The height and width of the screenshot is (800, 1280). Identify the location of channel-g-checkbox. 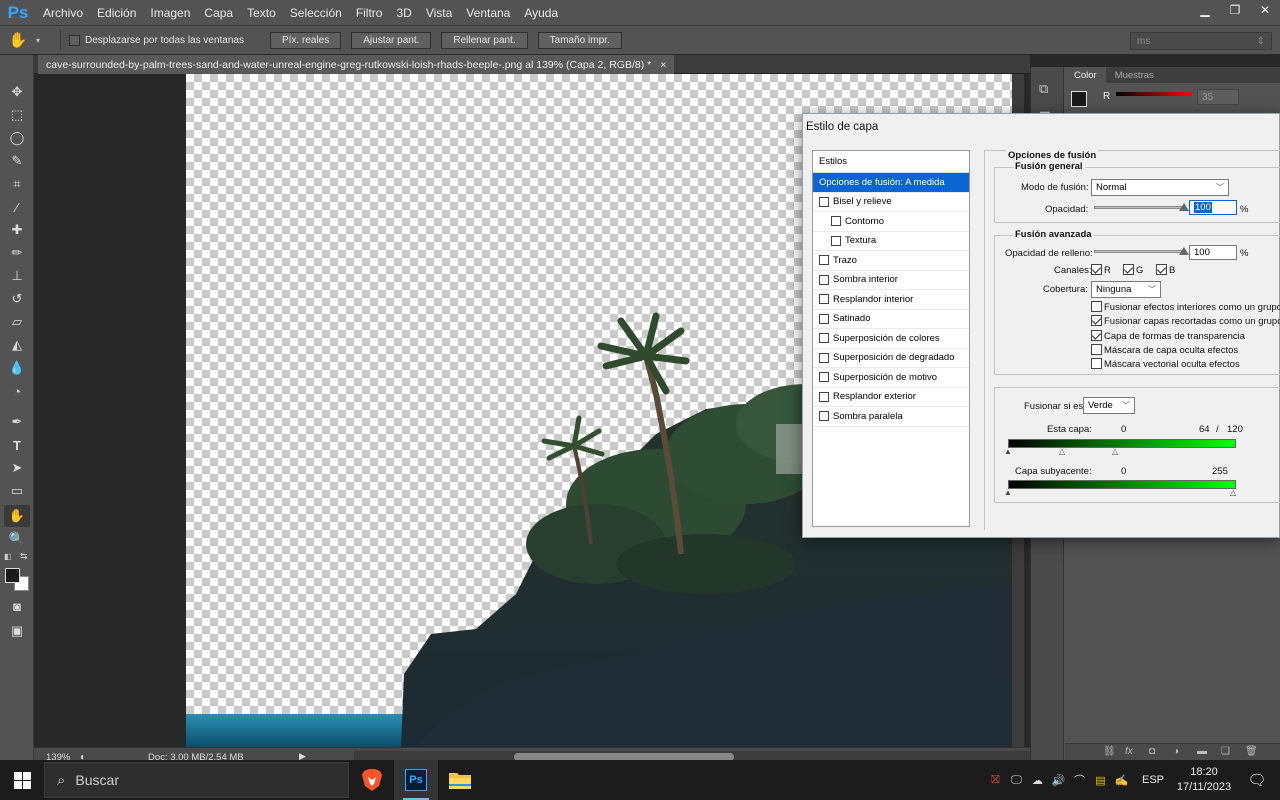
(1128, 269).